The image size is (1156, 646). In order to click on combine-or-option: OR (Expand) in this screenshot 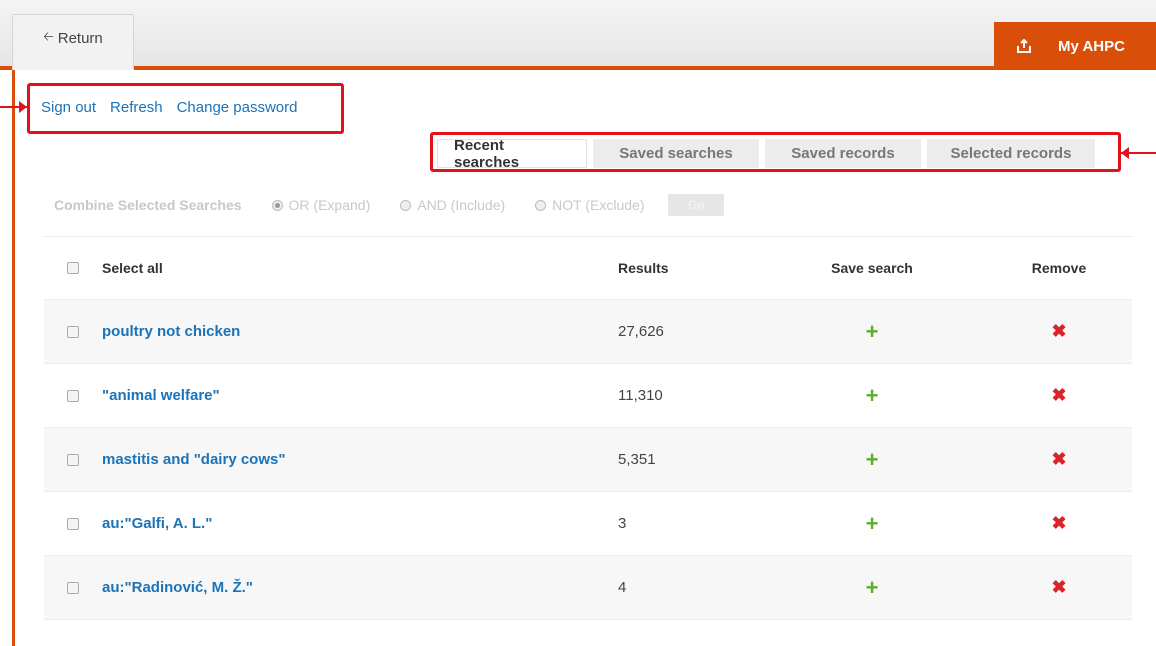, I will do `click(321, 205)`.